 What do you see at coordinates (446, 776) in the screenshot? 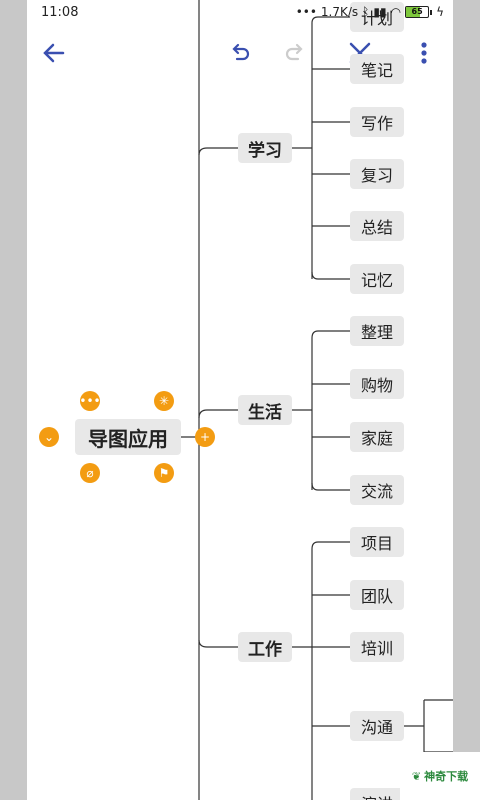
I see `watermark-text: 神奇下载` at bounding box center [446, 776].